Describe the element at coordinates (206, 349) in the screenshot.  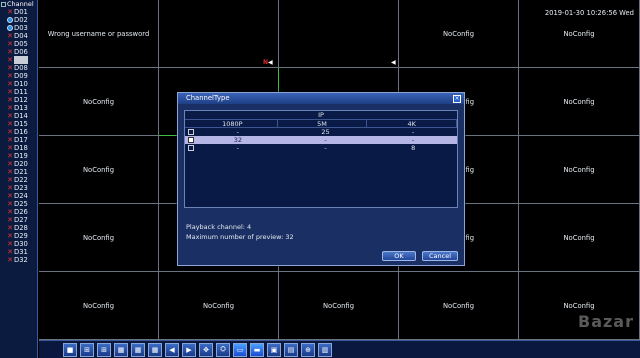
I see `ptz-icon: ✥` at that location.